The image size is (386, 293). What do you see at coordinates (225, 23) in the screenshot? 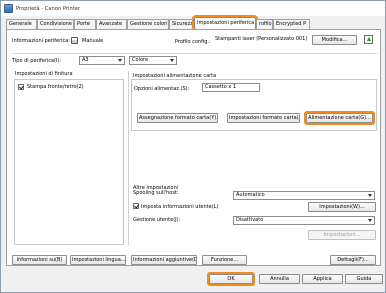
I see `tab-device-settings: Impostazioni periferica` at bounding box center [225, 23].